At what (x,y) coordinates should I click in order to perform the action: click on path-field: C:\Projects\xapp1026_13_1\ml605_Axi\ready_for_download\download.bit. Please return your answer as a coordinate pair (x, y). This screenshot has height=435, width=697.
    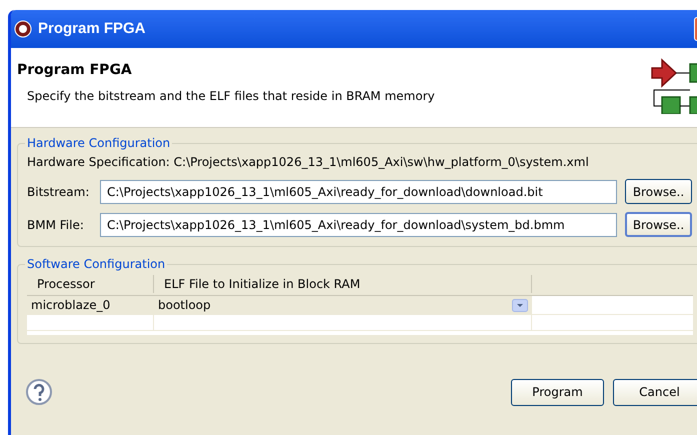
    Looking at the image, I should click on (358, 192).